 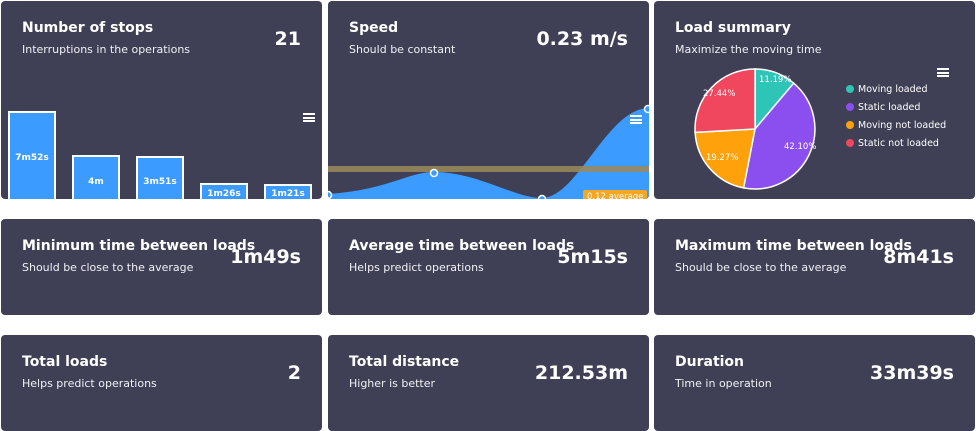 I want to click on card-title: Number of stops, so click(x=88, y=28).